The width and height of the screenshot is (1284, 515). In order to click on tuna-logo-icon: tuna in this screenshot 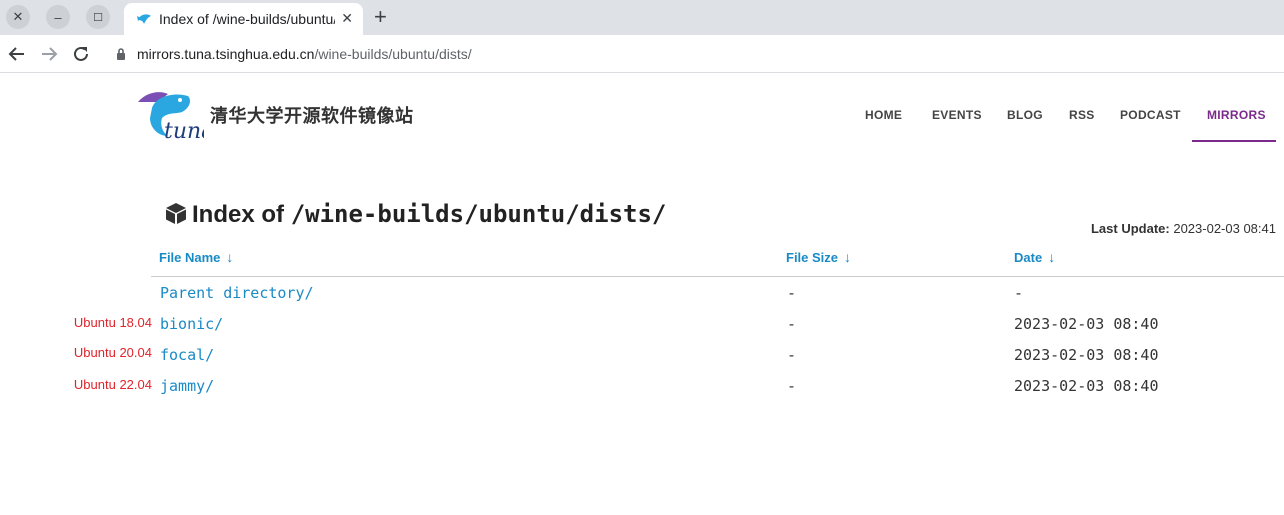, I will do `click(171, 118)`.